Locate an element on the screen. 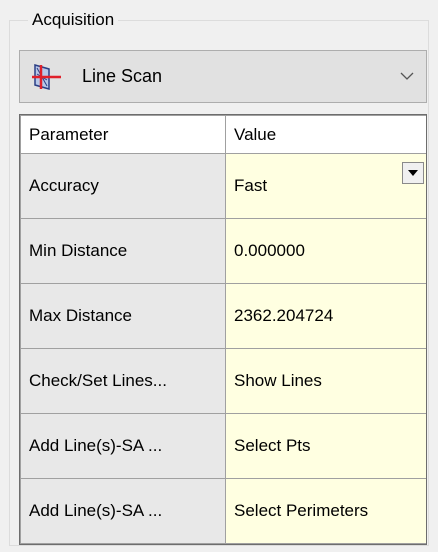  value-cell-max-distance: 2362.204724 is located at coordinates (325, 316).